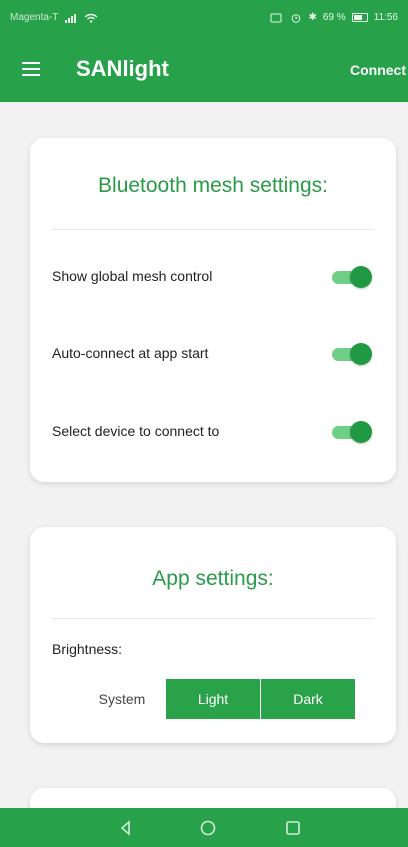 The width and height of the screenshot is (408, 847). Describe the element at coordinates (130, 353) in the screenshot. I see `setting-label: Auto-connect at app start` at that location.